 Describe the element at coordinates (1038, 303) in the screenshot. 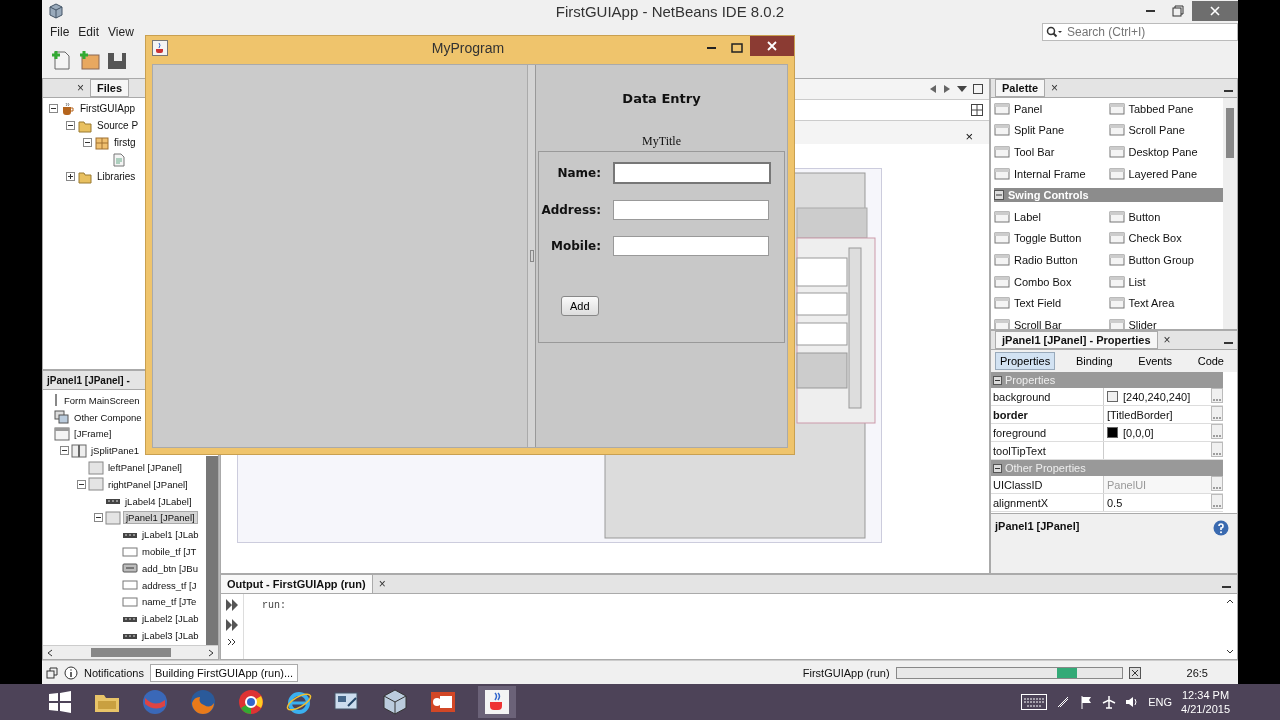

I see `component-item: Text Field` at that location.